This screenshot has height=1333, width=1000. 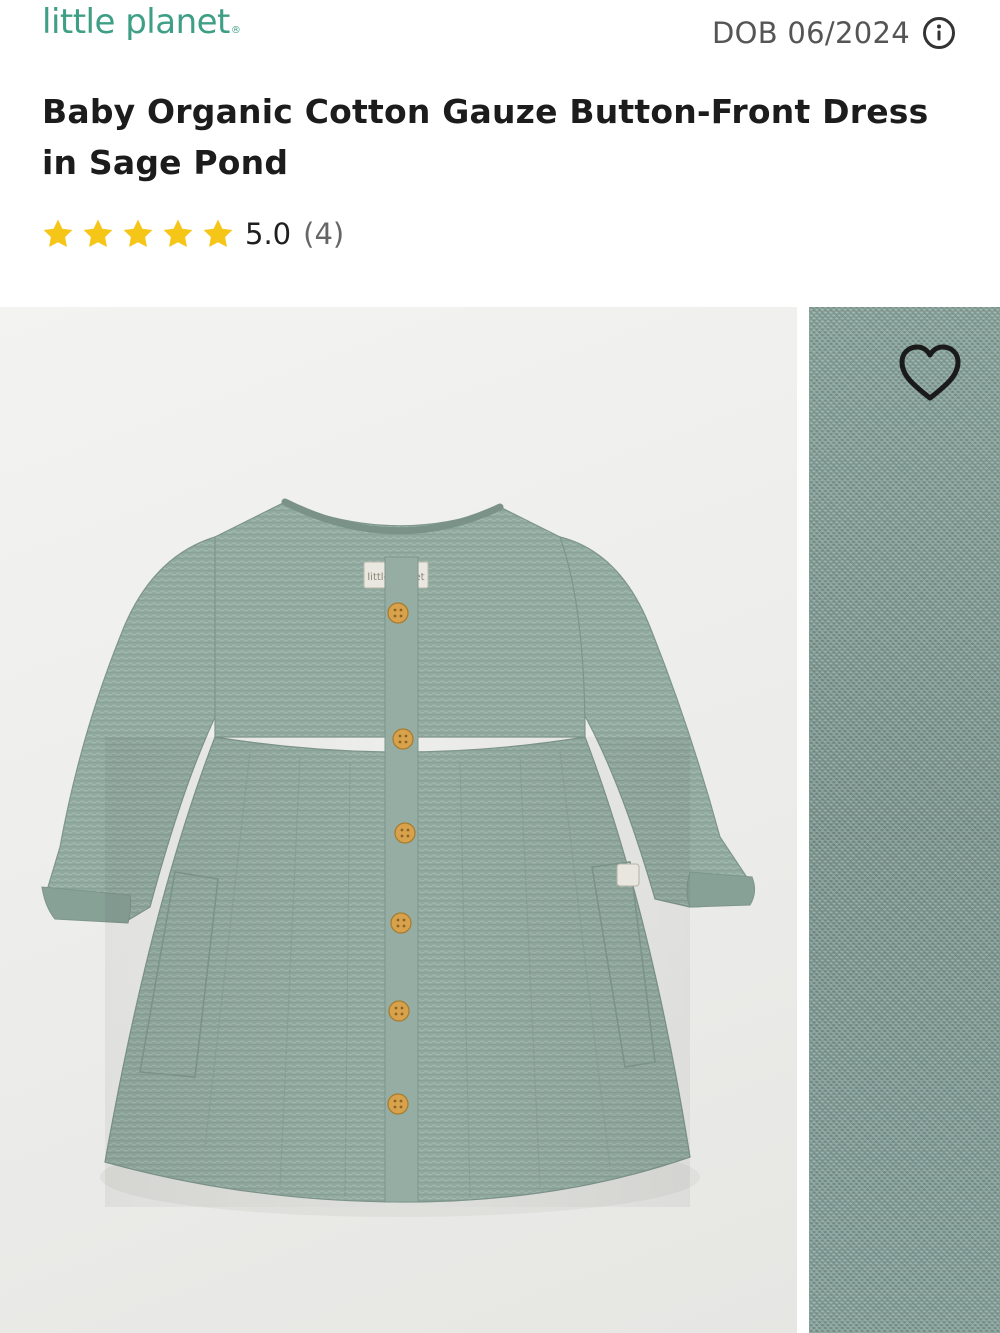 What do you see at coordinates (500, 35) in the screenshot?
I see `app-header: little planet® DOB 06/2024` at bounding box center [500, 35].